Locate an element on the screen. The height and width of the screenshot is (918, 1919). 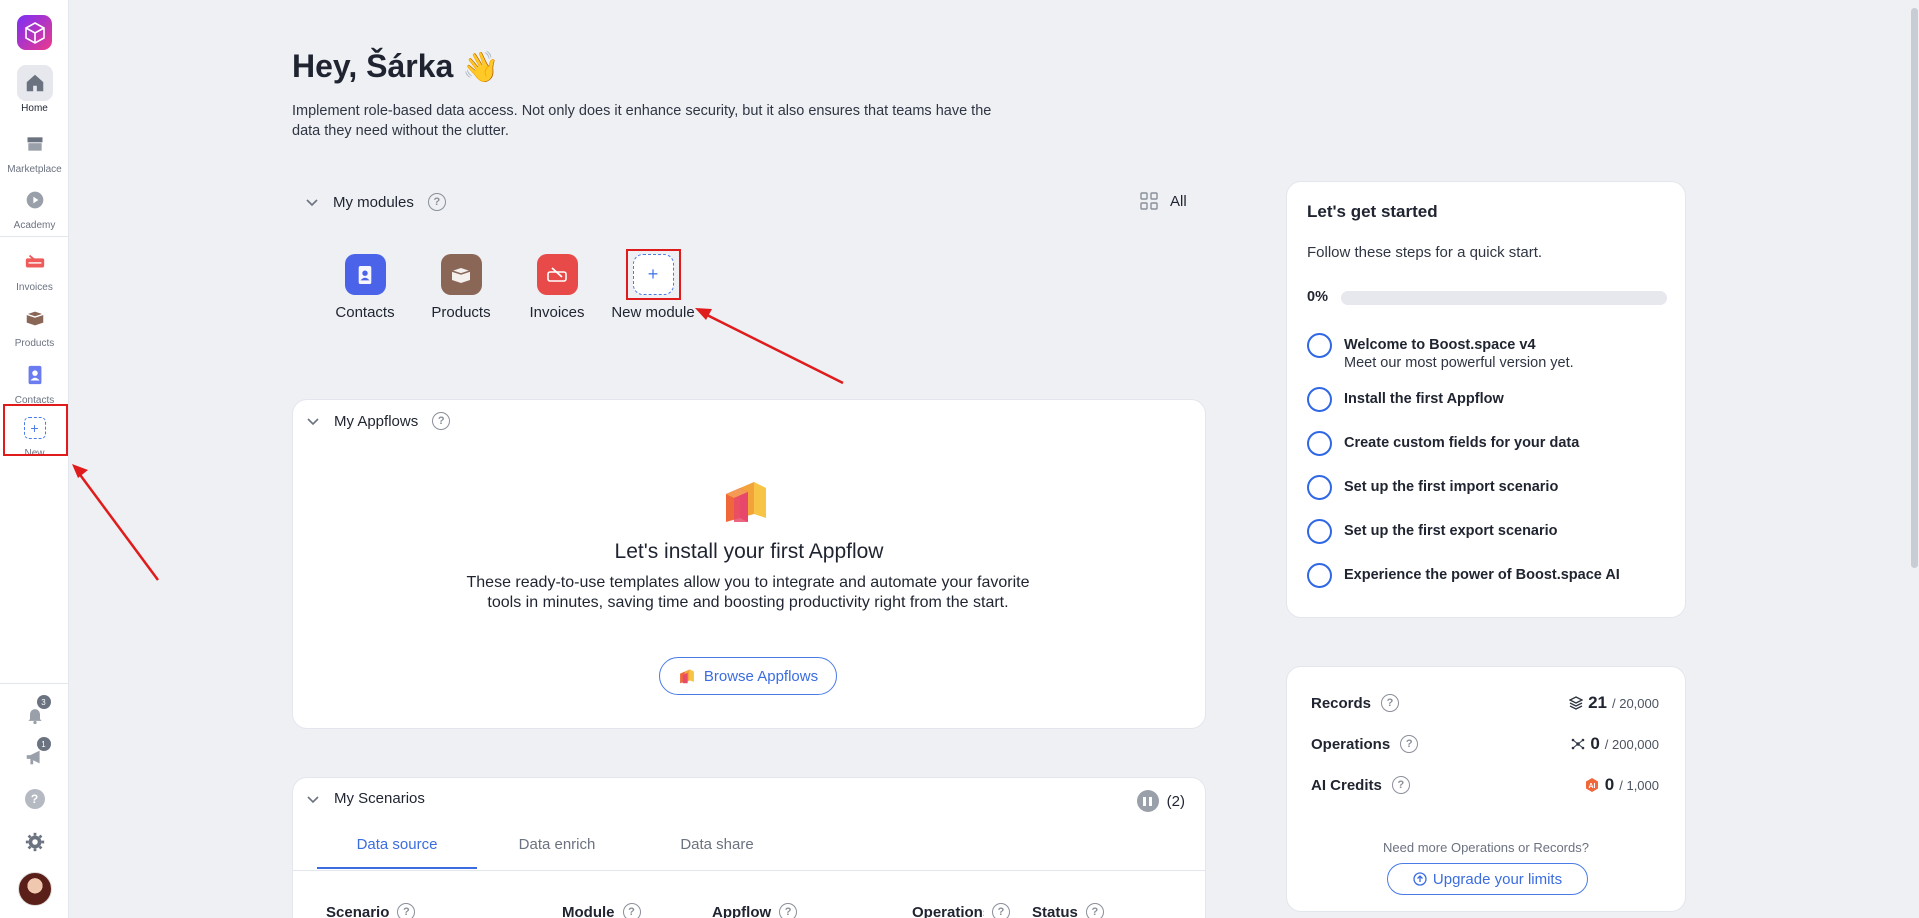
annotation-arrow-sidebar is located at coordinates (116, 522).